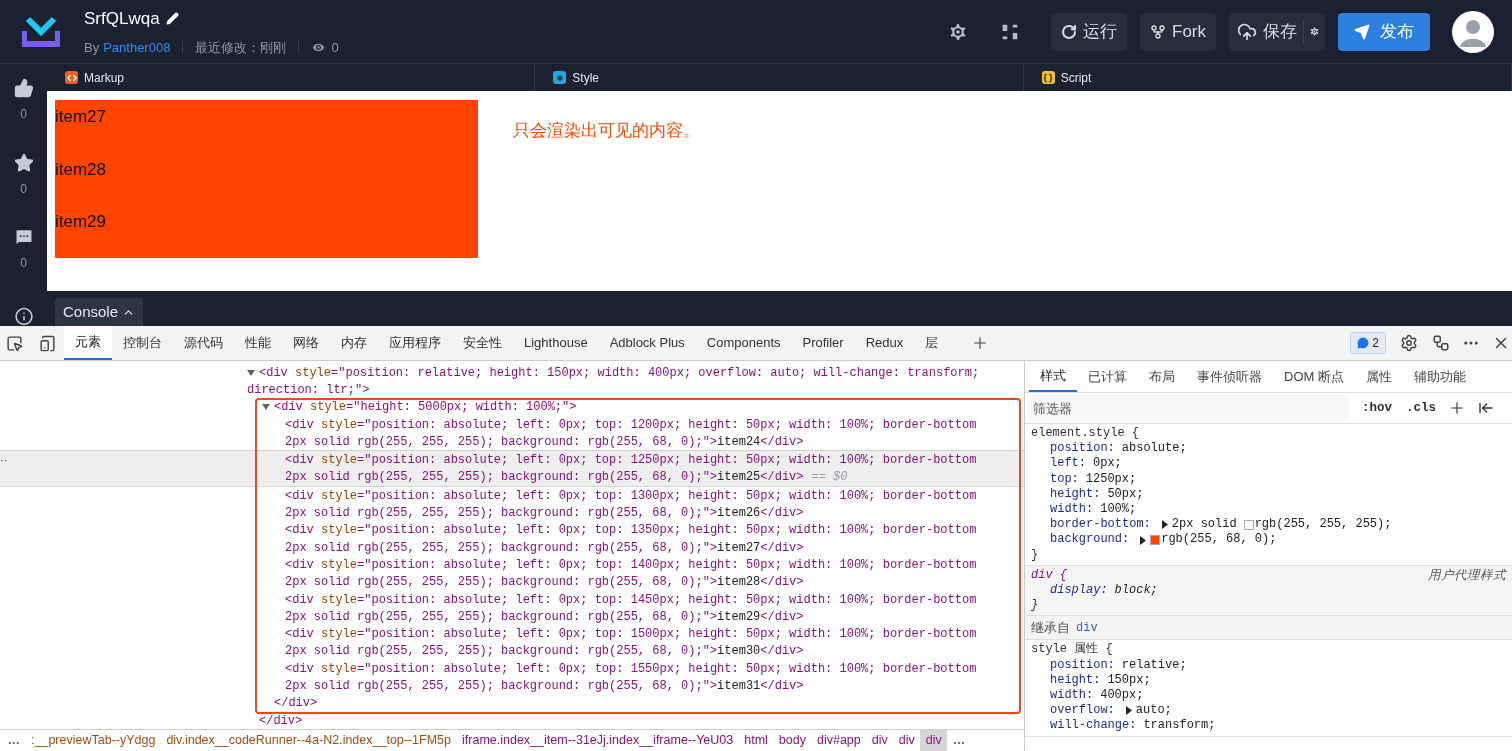  I want to click on property-value: relative;, so click(1154, 665).